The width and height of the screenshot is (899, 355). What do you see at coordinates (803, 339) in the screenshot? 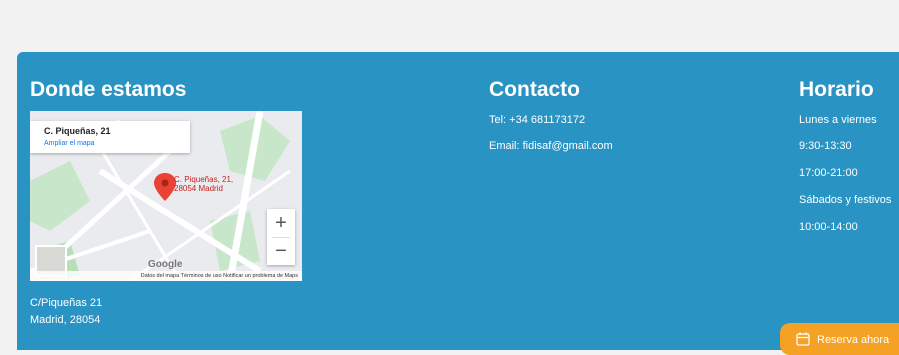
I see `calendar-icon` at bounding box center [803, 339].